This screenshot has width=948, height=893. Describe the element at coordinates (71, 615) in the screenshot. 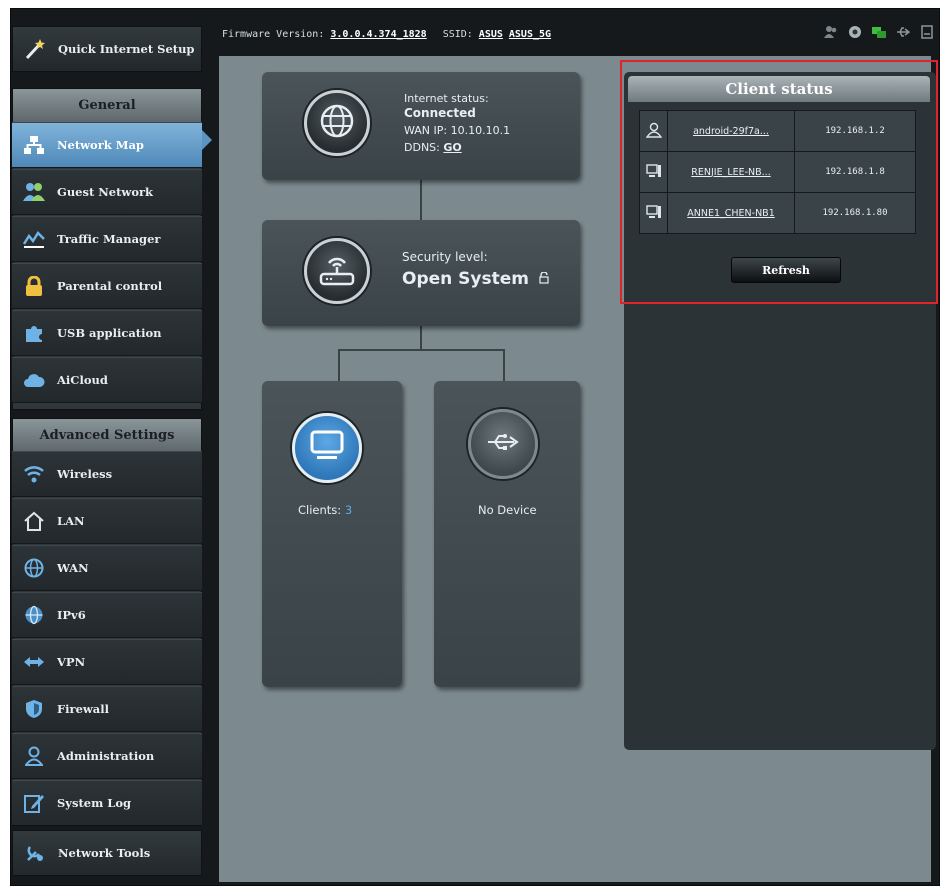

I see `sidebar-item-label: IPv6` at that location.